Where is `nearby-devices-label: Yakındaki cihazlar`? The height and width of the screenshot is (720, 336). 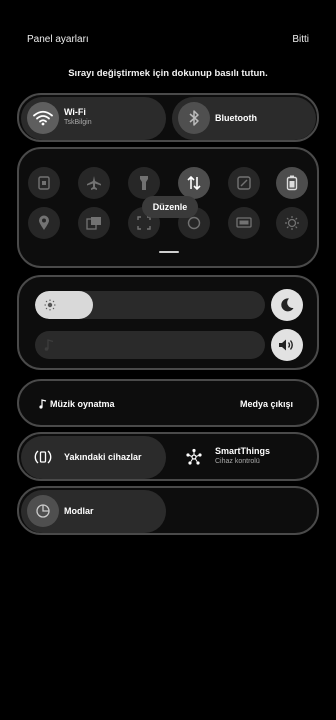
nearby-devices-label: Yakındaki cihazlar is located at coordinates (103, 457).